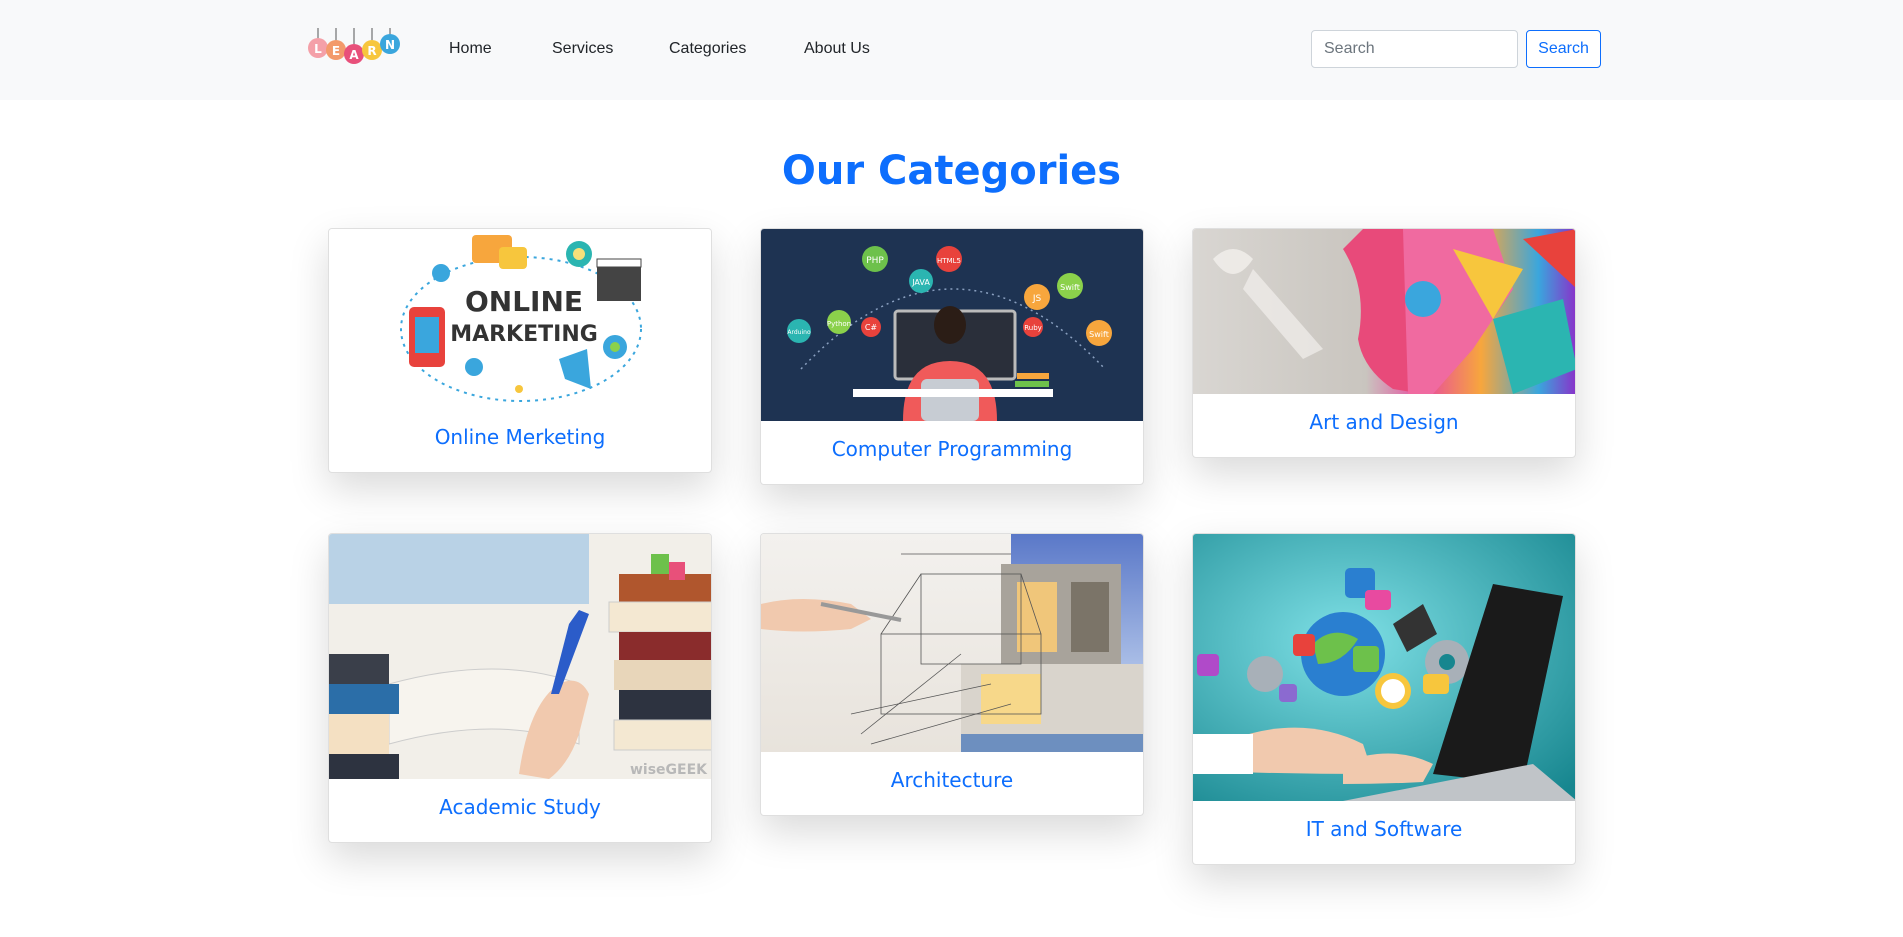  Describe the element at coordinates (952, 780) in the screenshot. I see `card-title-architecture: Architecture` at that location.